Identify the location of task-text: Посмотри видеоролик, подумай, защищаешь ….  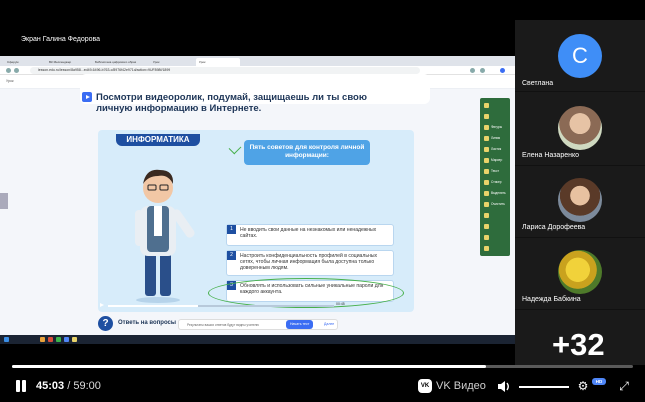
(231, 103).